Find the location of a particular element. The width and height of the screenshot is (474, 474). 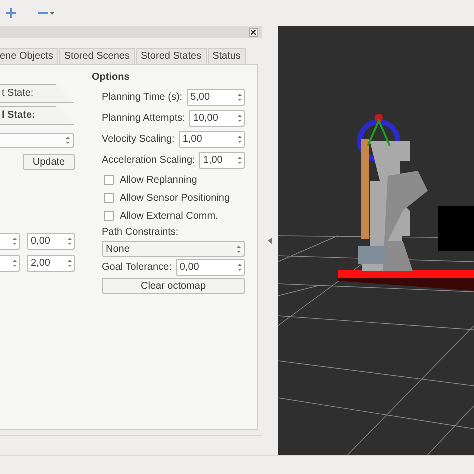

clear-octomap-button: Clear octomap is located at coordinates (173, 286).